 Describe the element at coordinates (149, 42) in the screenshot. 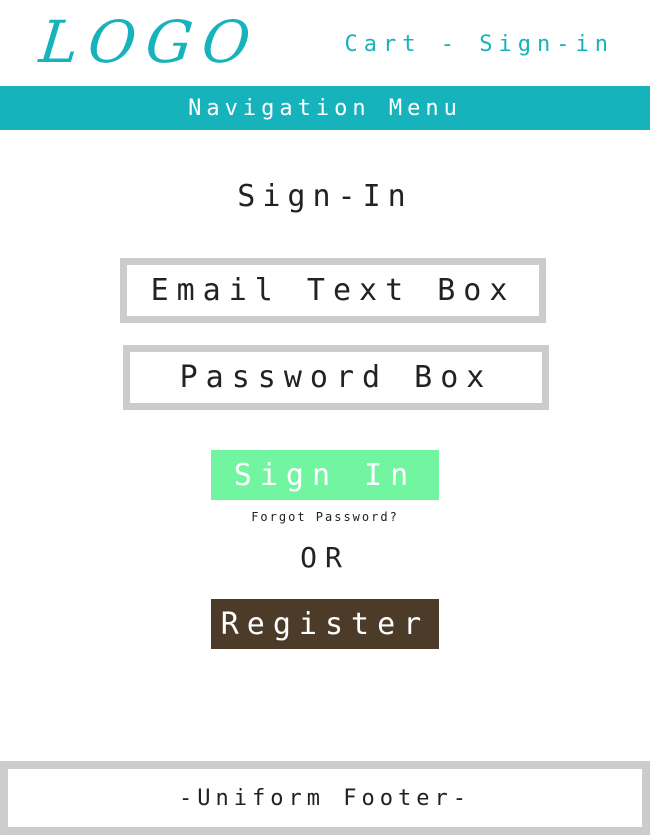

I see `logo: LOGO` at that location.